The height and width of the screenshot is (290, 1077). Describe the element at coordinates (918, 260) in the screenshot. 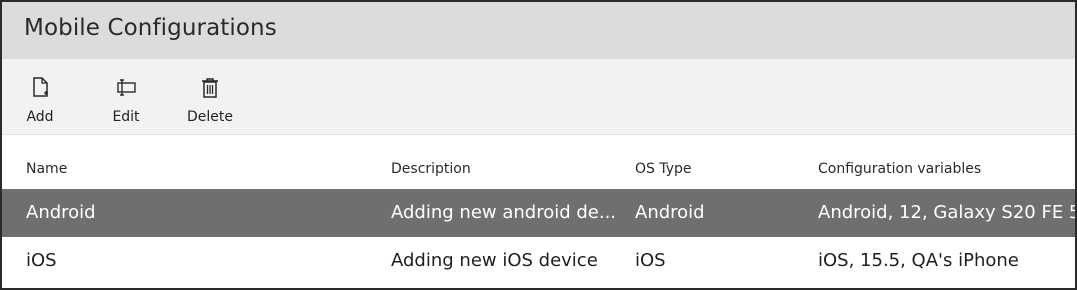

I see `cell-configuration-variables: iOS, 15.5, QA's iPhone` at that location.